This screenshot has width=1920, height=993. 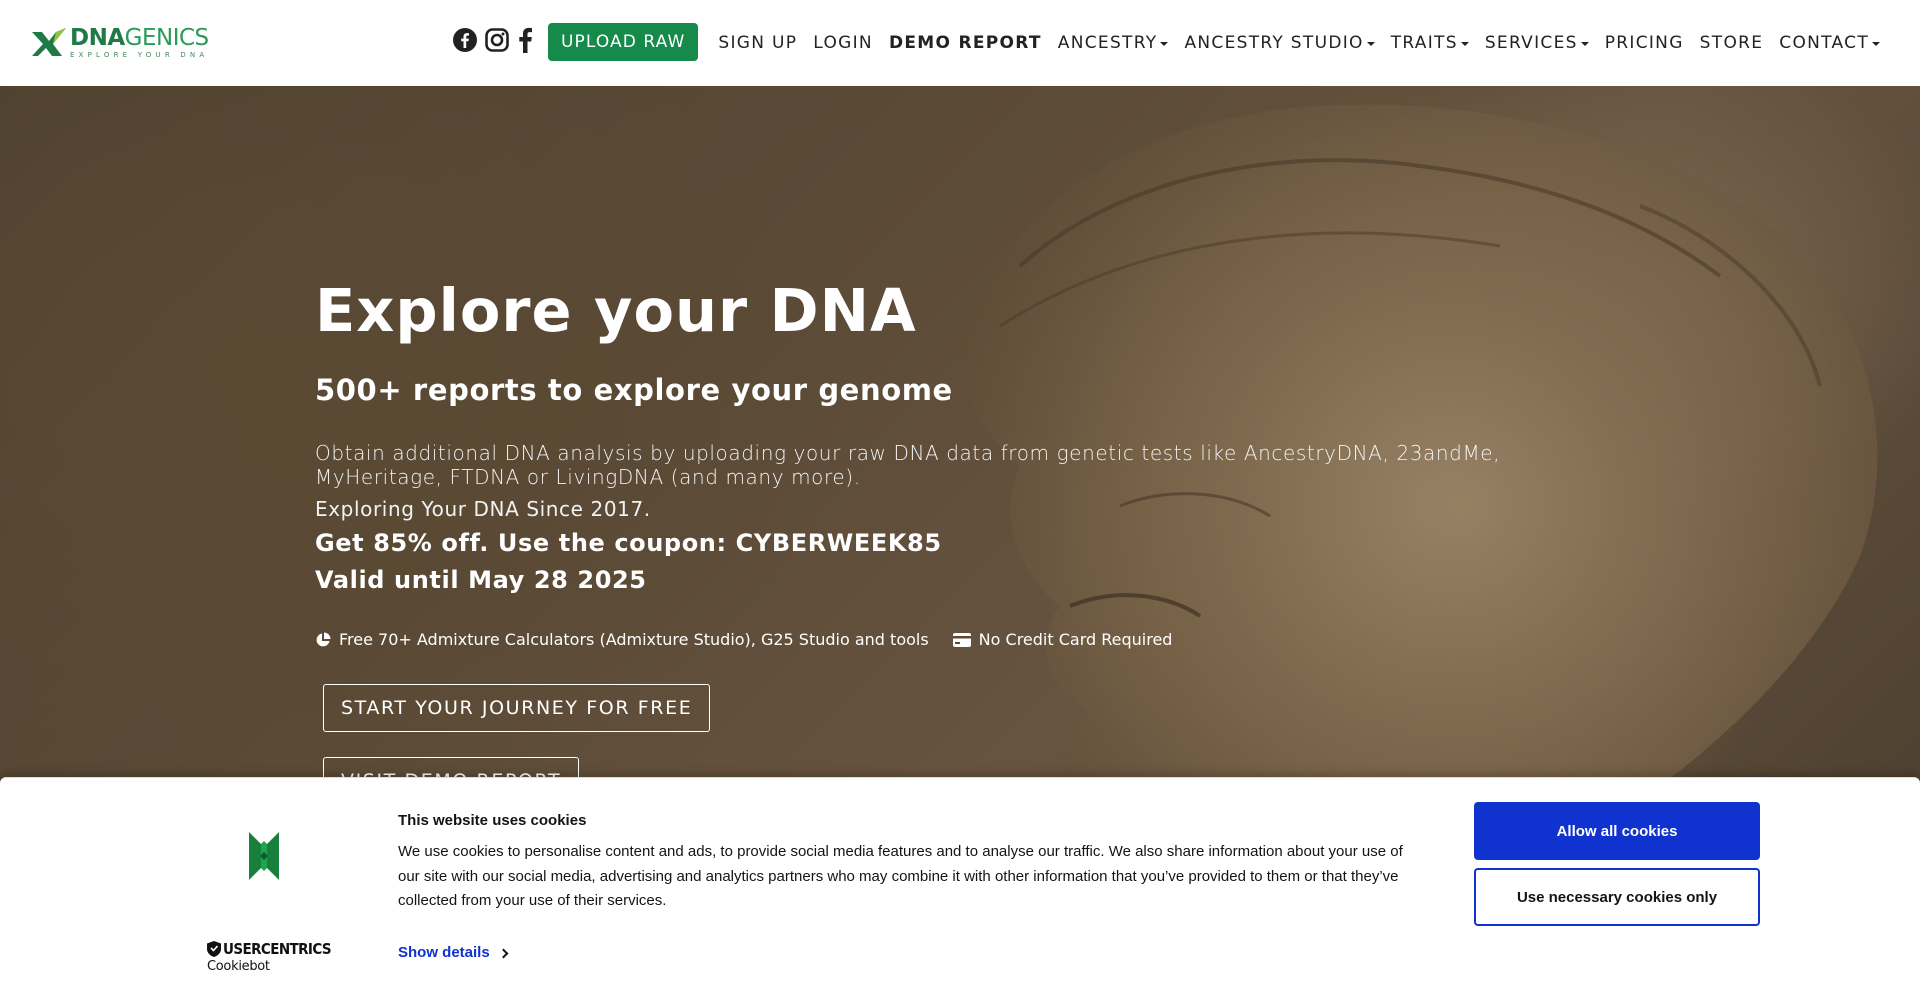 I want to click on usercentrics-text: USERCENTRICS, so click(x=277, y=949).